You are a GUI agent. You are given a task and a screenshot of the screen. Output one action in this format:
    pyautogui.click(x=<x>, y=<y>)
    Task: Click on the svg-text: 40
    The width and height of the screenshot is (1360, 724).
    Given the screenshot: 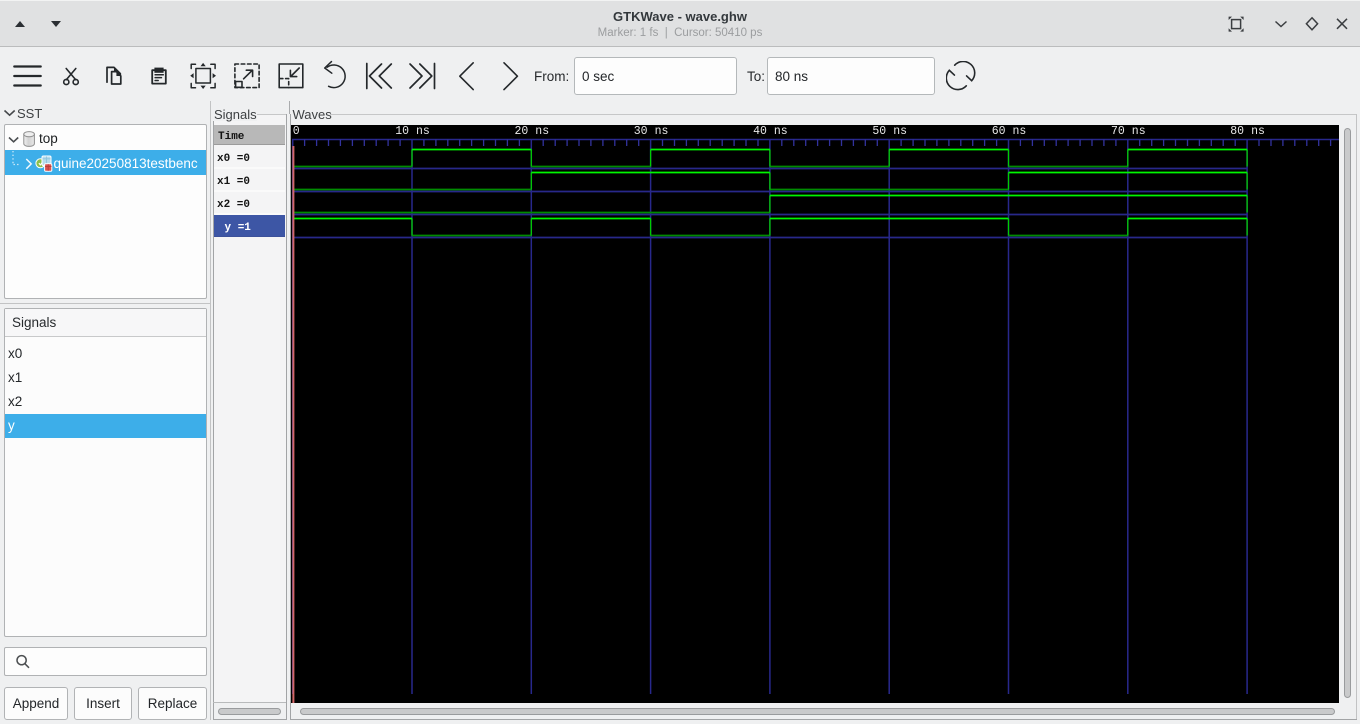 What is the action you would take?
    pyautogui.click(x=760, y=131)
    